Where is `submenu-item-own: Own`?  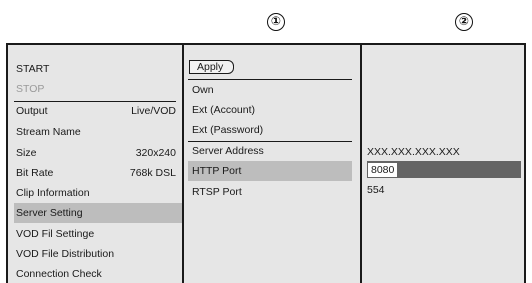 submenu-item-own: Own is located at coordinates (272, 90).